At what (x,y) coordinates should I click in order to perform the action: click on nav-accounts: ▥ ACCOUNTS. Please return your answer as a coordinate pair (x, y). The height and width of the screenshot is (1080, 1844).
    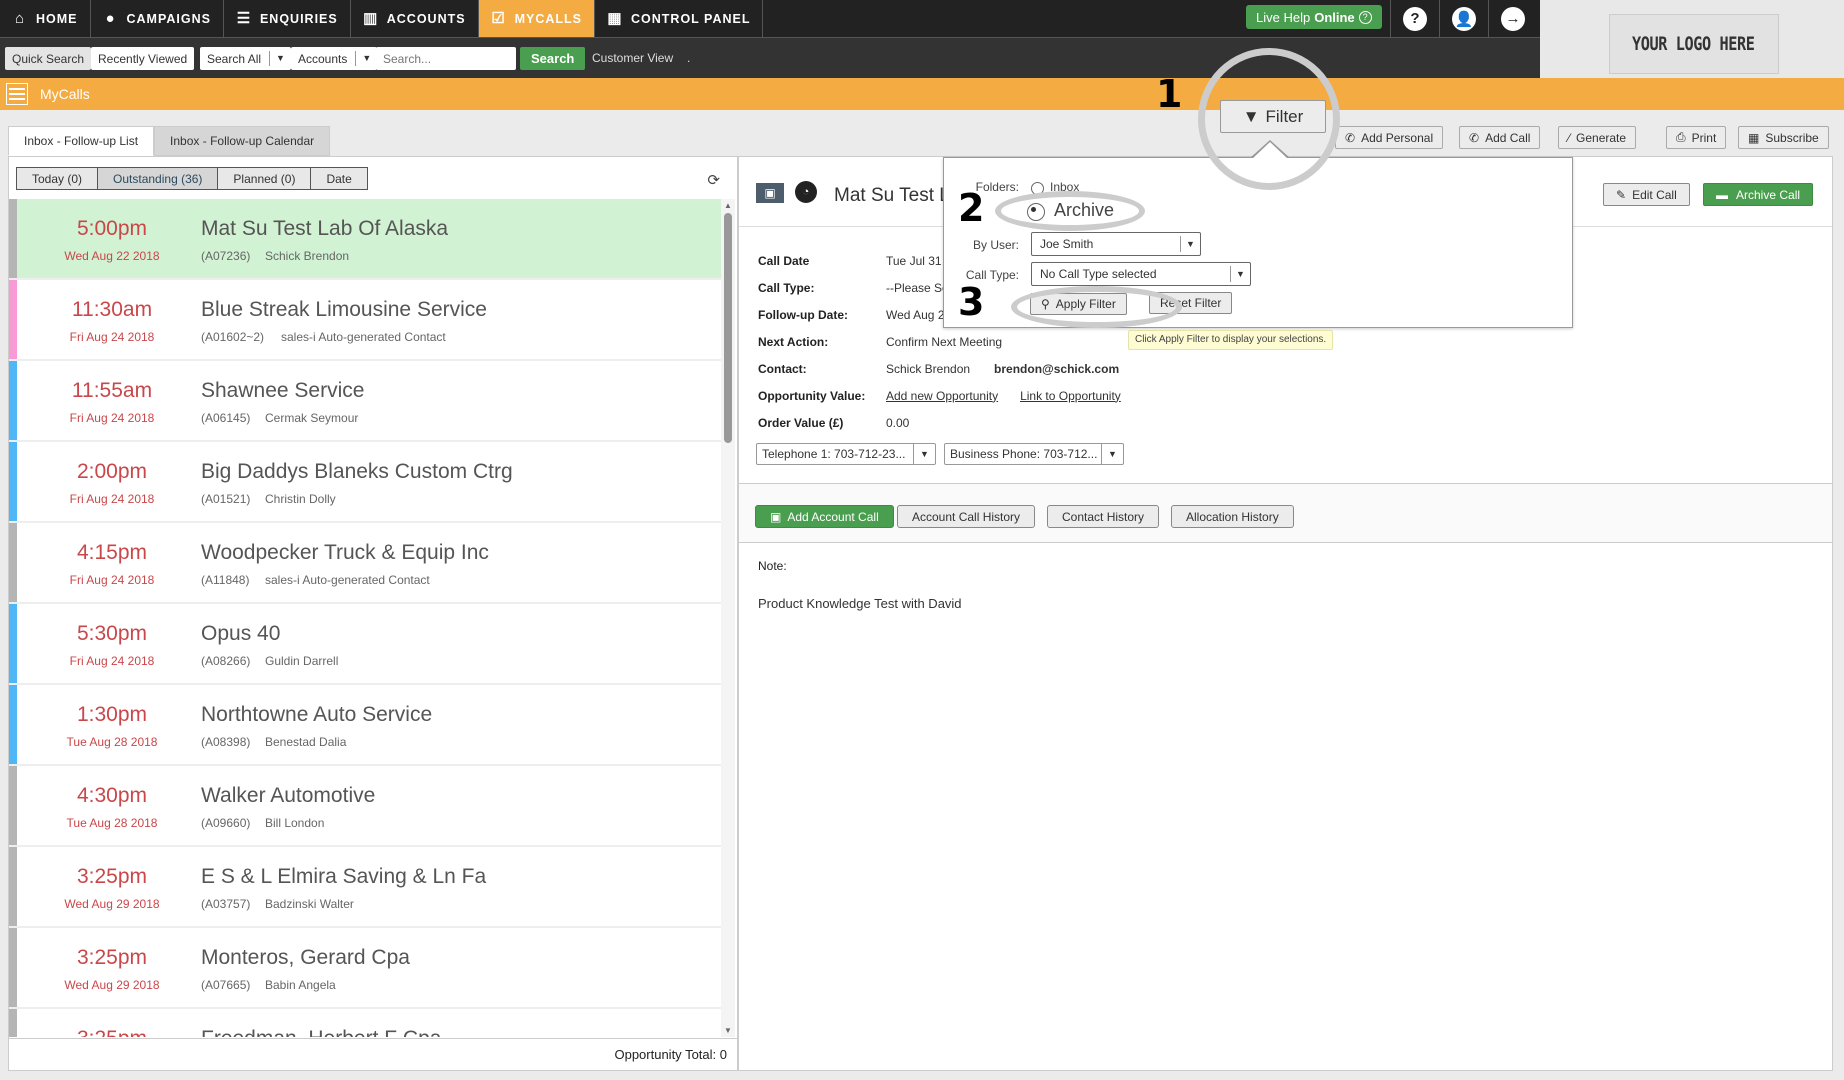
    Looking at the image, I should click on (415, 18).